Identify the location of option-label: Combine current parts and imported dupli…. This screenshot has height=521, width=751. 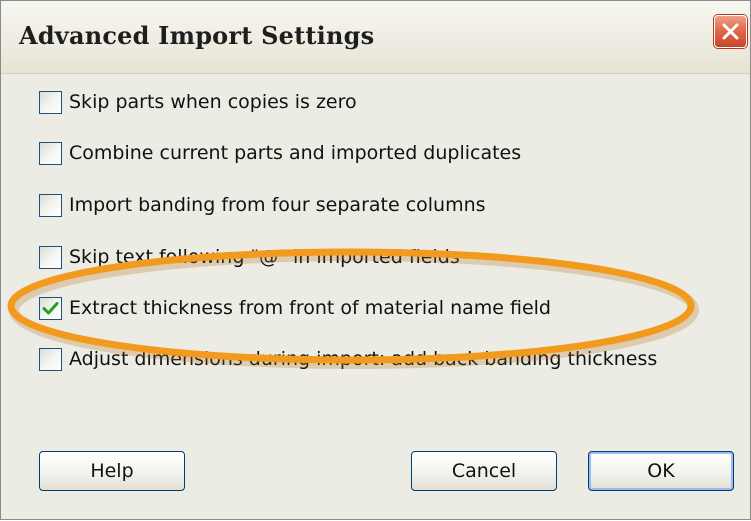
(295, 153).